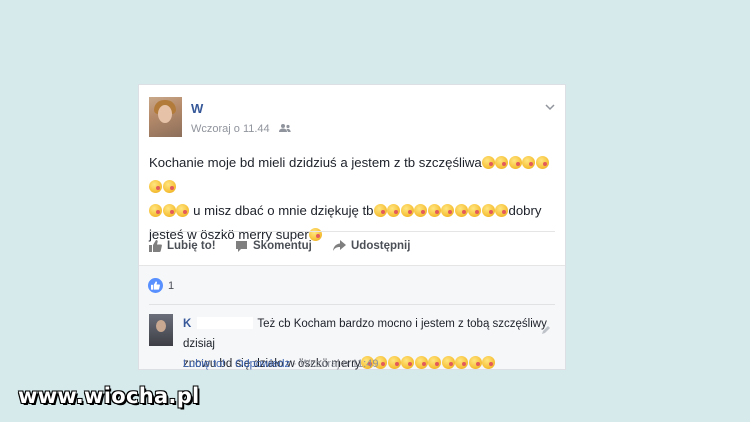  I want to click on comment-meta: Lubię to! · Odpowiedz · Wczoraj o 11:49, so click(280, 364).